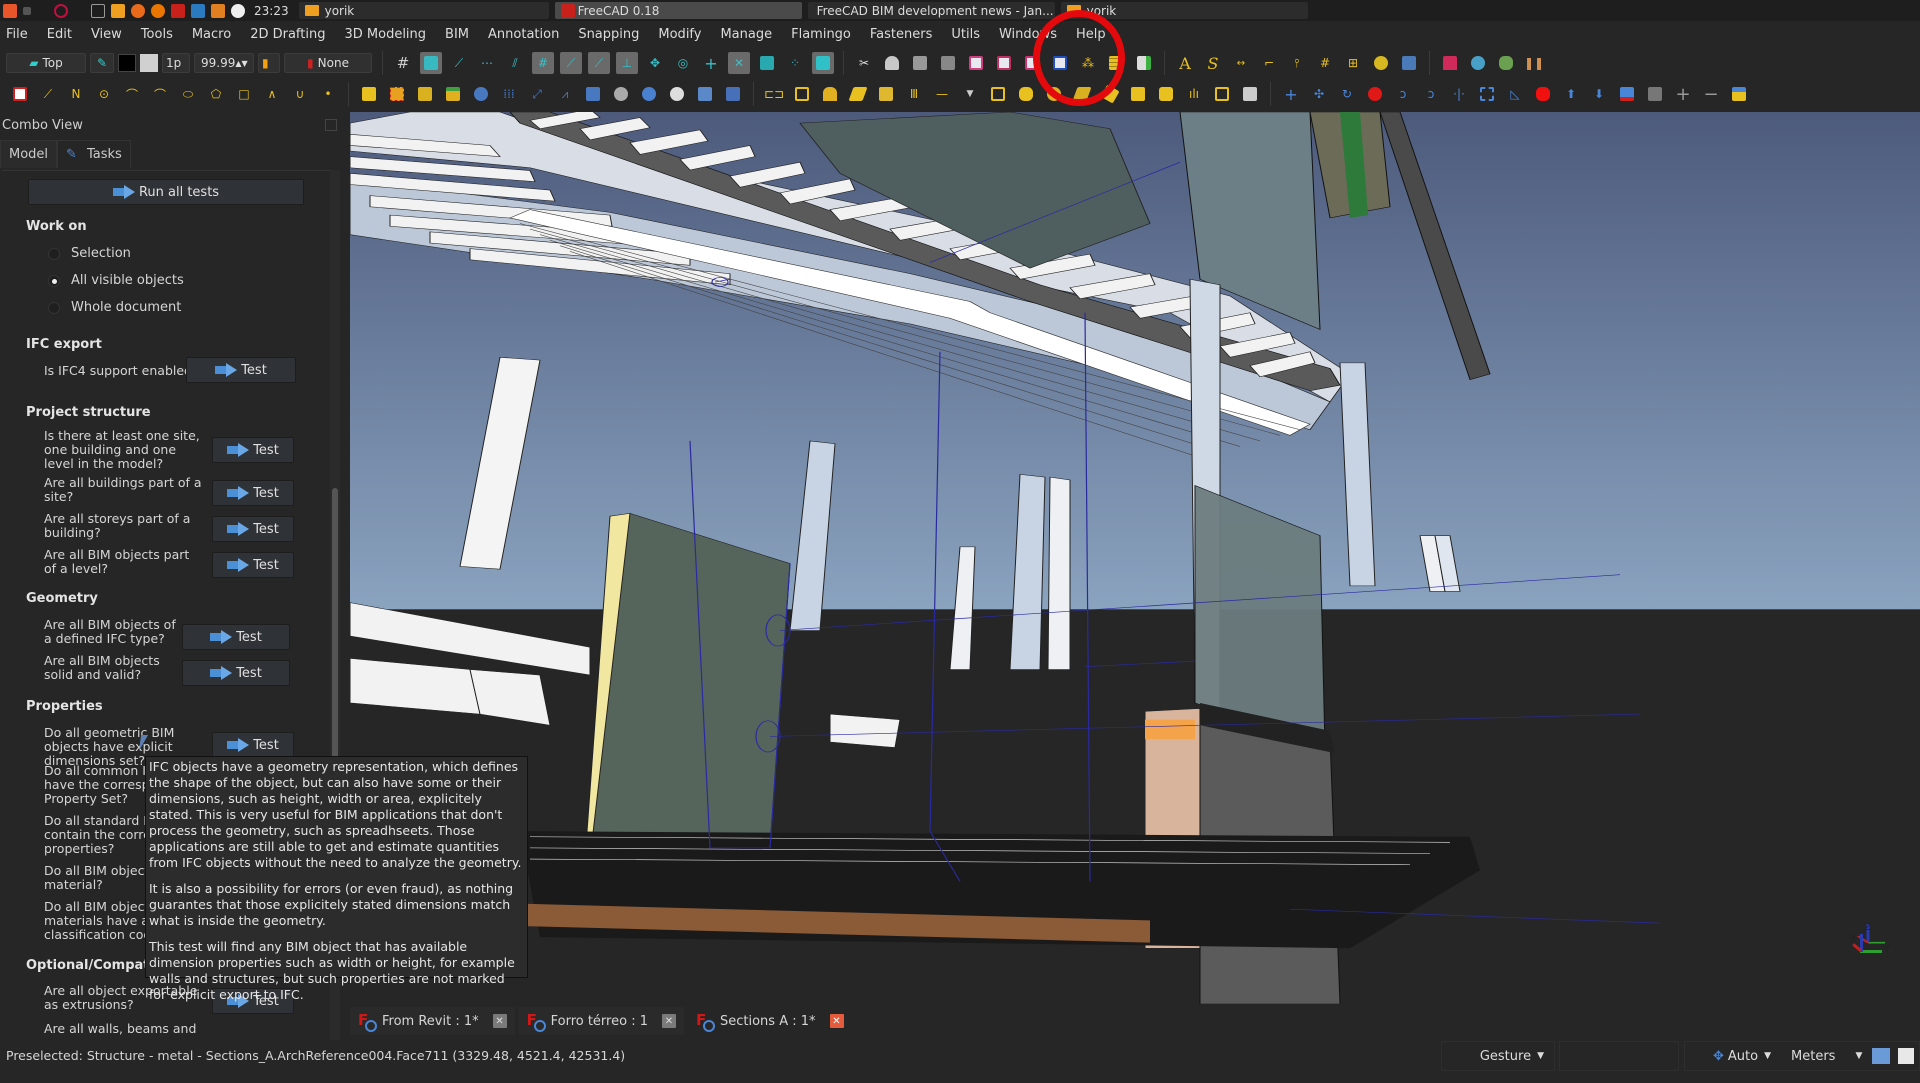 The height and width of the screenshot is (1083, 1920). I want to click on classification-icon, so click(1060, 63).